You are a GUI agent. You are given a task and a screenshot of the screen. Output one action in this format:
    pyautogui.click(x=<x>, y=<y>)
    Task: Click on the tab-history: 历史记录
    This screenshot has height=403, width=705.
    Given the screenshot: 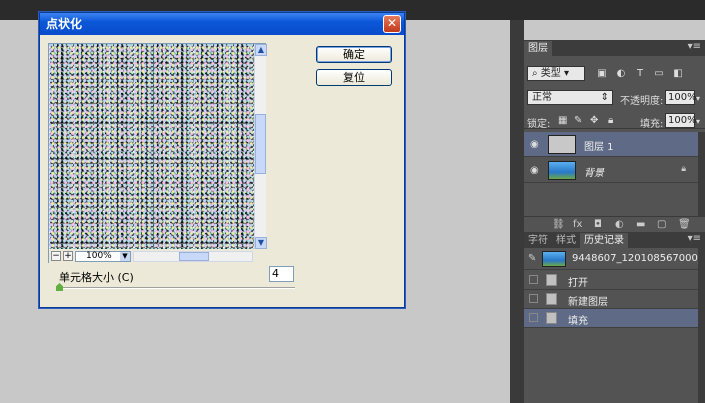 What is the action you would take?
    pyautogui.click(x=604, y=240)
    